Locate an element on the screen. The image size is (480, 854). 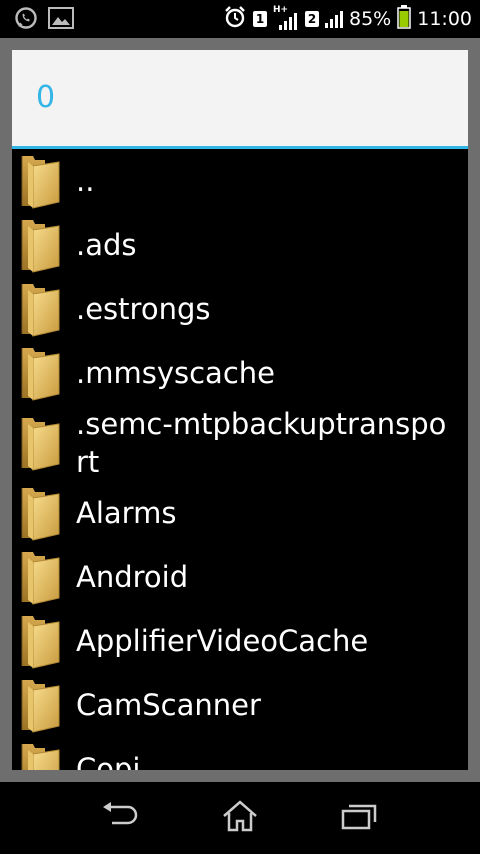
folder-name: Alarms is located at coordinates (126, 513).